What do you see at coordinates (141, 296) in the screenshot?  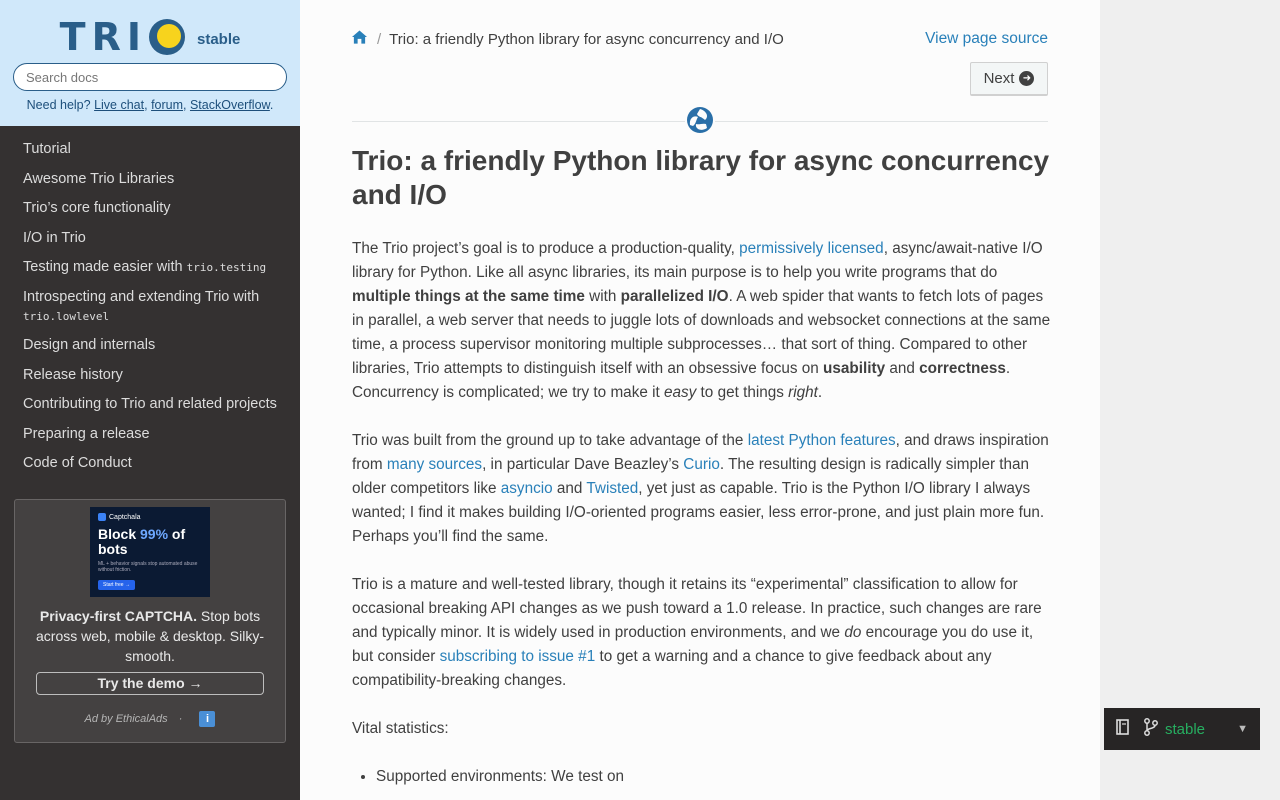 I see `nav-label: Introspecting and extending Trio with` at bounding box center [141, 296].